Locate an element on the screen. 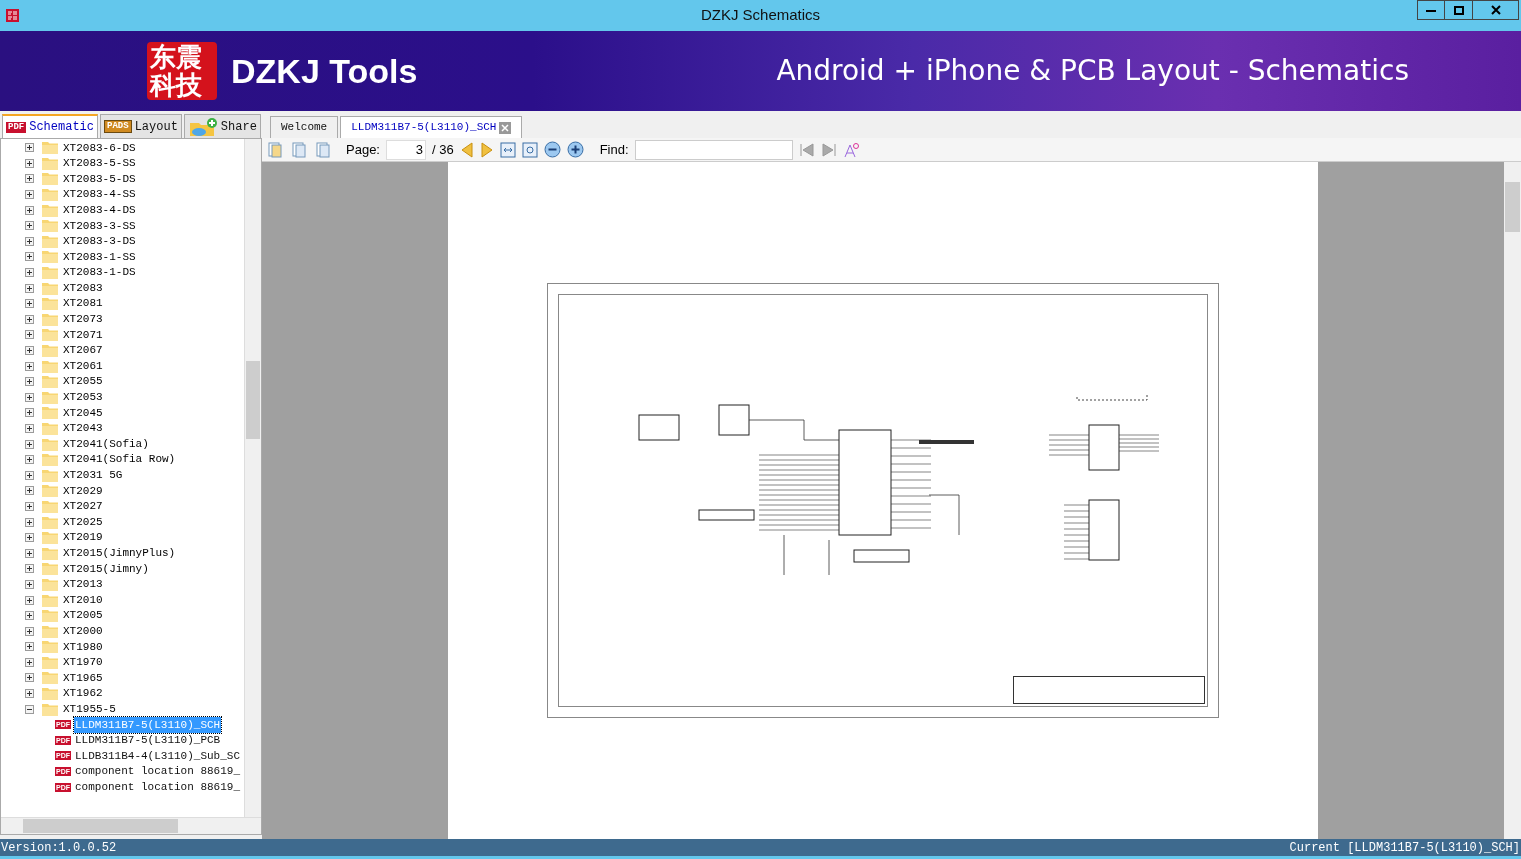 The image size is (1521, 859). tree-item: XT2061 is located at coordinates (82, 366).